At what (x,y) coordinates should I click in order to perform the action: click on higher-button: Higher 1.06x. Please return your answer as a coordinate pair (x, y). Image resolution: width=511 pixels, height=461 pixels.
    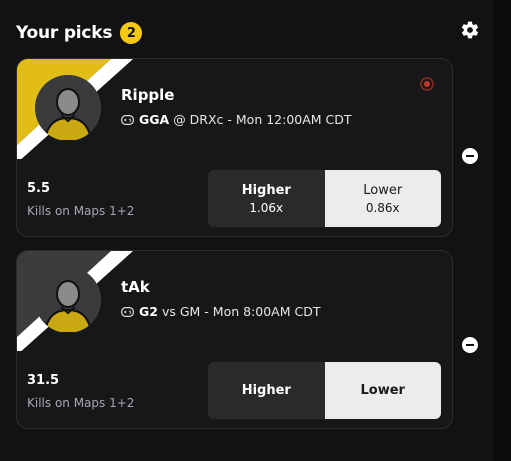
    Looking at the image, I should click on (266, 198).